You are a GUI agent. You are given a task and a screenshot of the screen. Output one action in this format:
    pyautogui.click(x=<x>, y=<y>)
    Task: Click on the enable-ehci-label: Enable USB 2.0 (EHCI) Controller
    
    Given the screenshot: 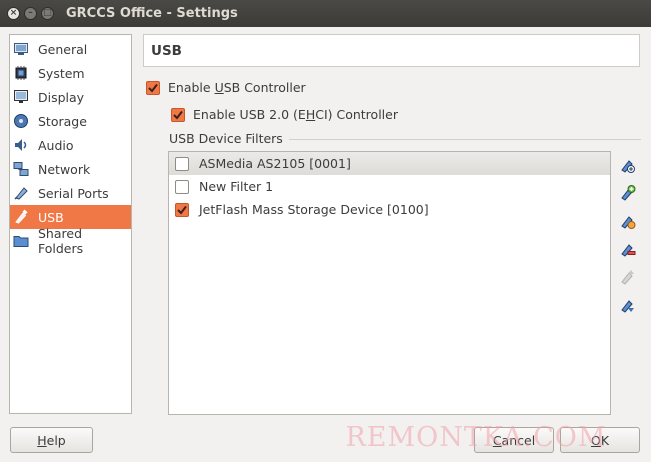 What is the action you would take?
    pyautogui.click(x=295, y=114)
    